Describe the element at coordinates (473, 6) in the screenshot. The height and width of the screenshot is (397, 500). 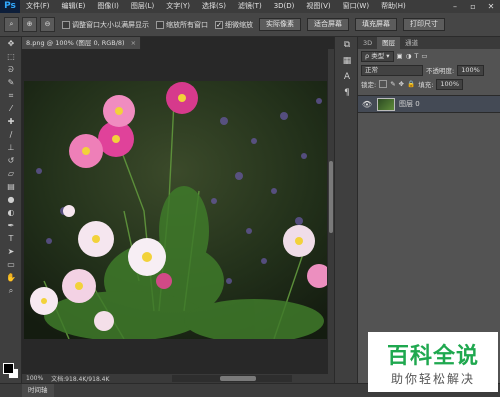
I see `maximize-icon: ▫` at that location.